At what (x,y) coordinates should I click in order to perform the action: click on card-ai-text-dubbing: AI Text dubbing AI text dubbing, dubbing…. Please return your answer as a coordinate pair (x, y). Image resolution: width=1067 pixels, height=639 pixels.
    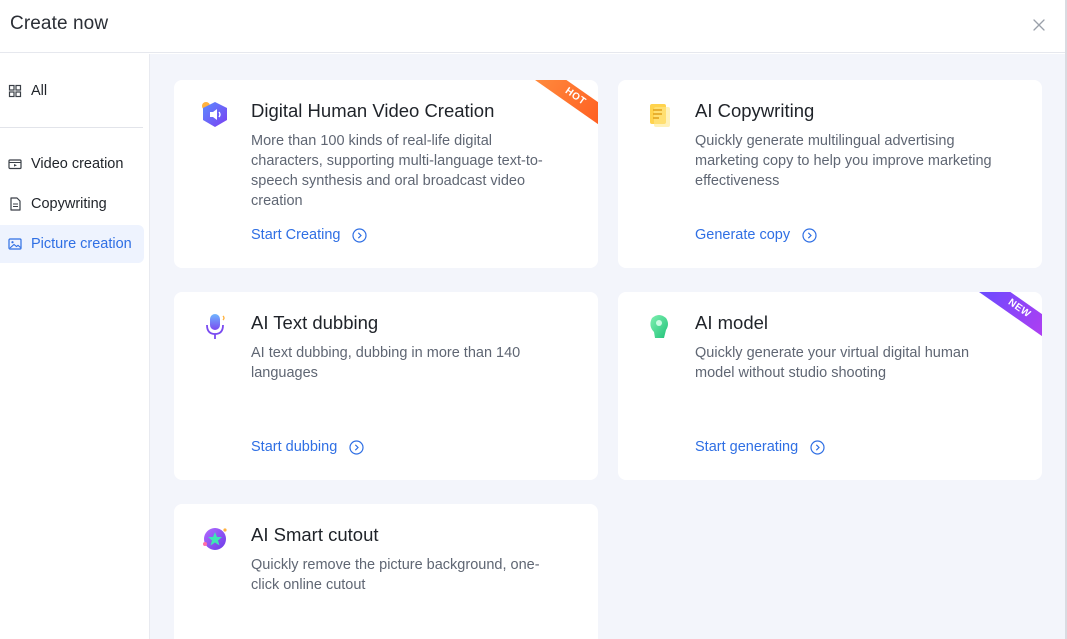
    Looking at the image, I should click on (386, 386).